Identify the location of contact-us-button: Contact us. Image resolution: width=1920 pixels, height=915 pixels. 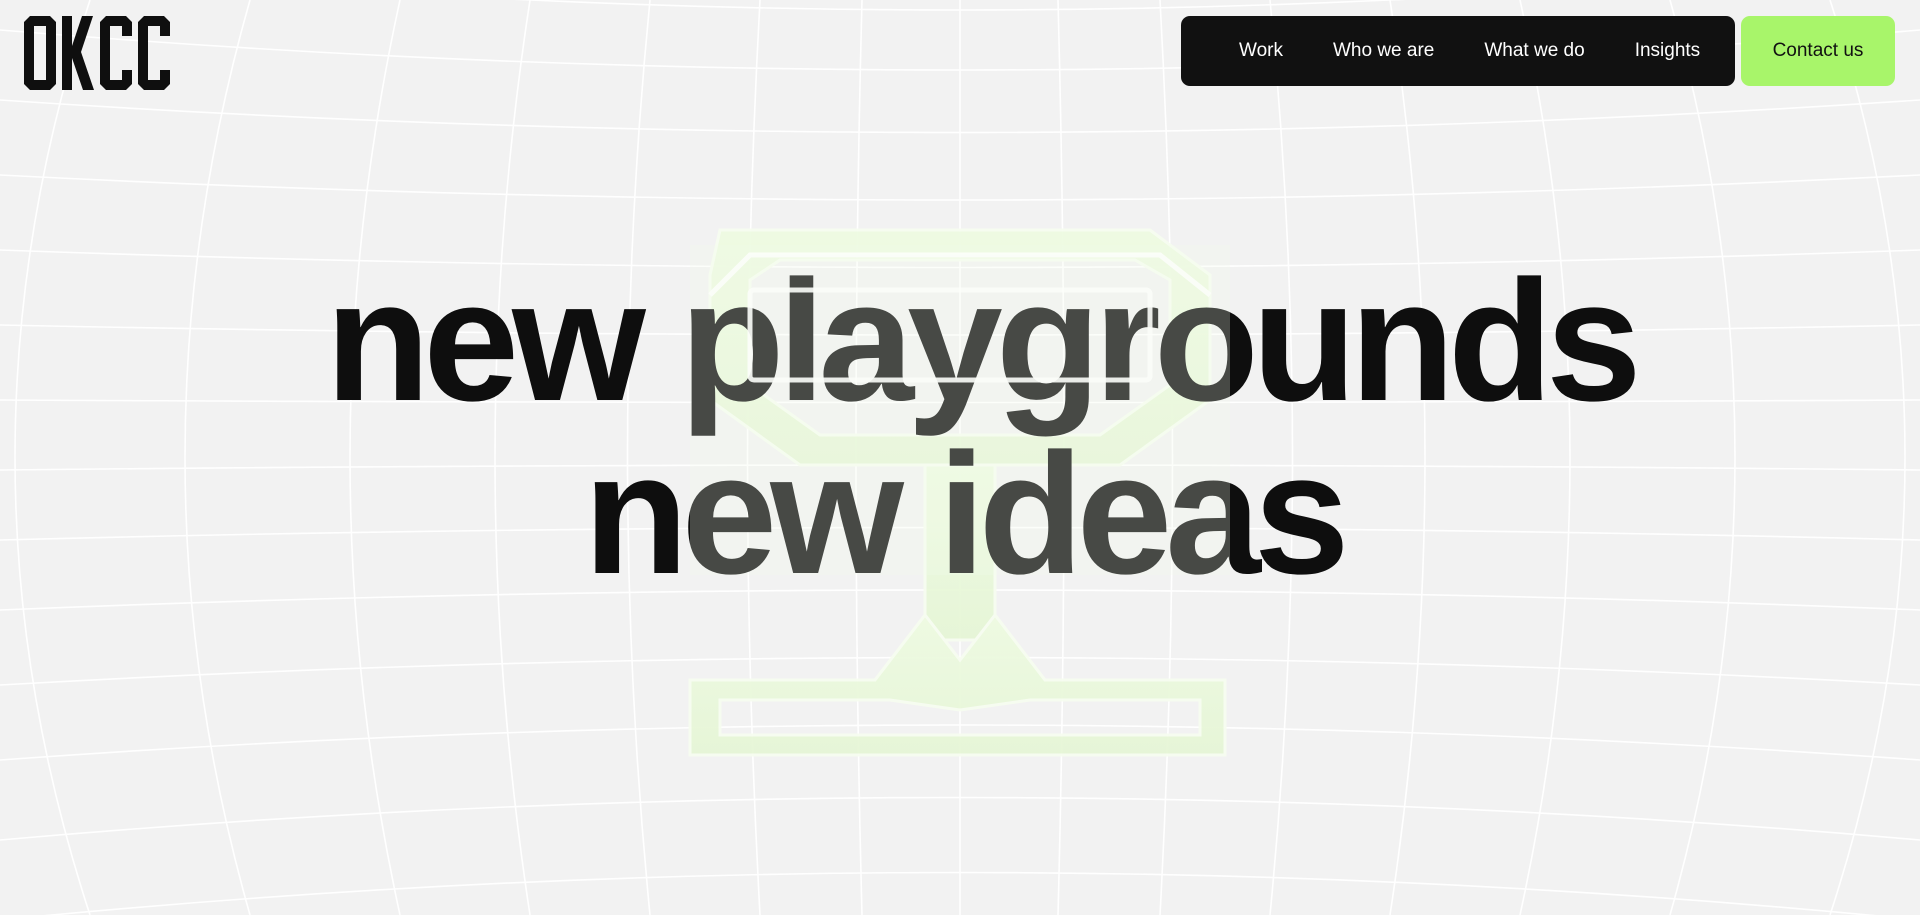
(1818, 51).